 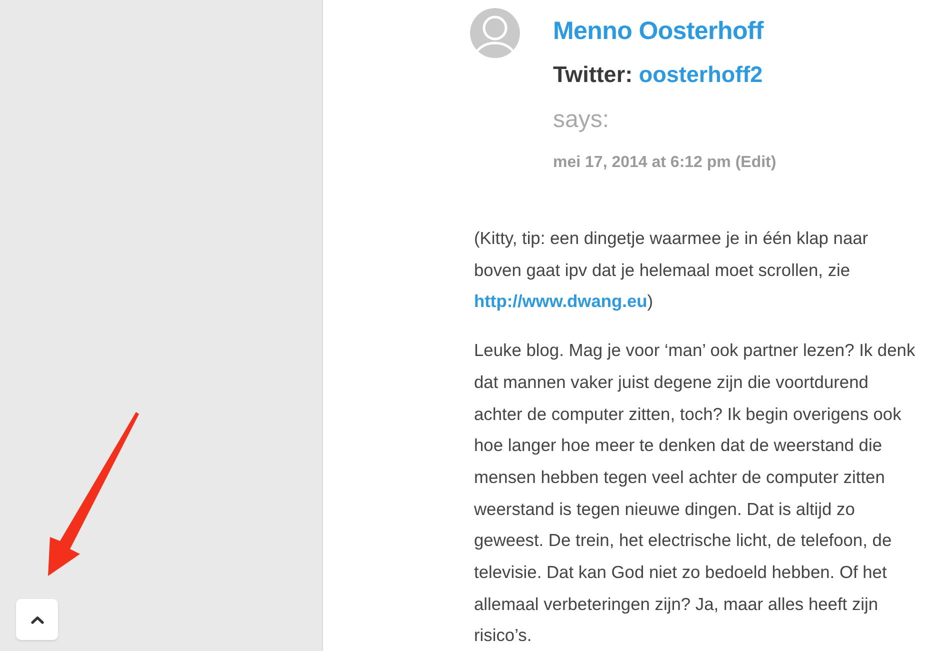 I want to click on avatar-icon, so click(x=495, y=33).